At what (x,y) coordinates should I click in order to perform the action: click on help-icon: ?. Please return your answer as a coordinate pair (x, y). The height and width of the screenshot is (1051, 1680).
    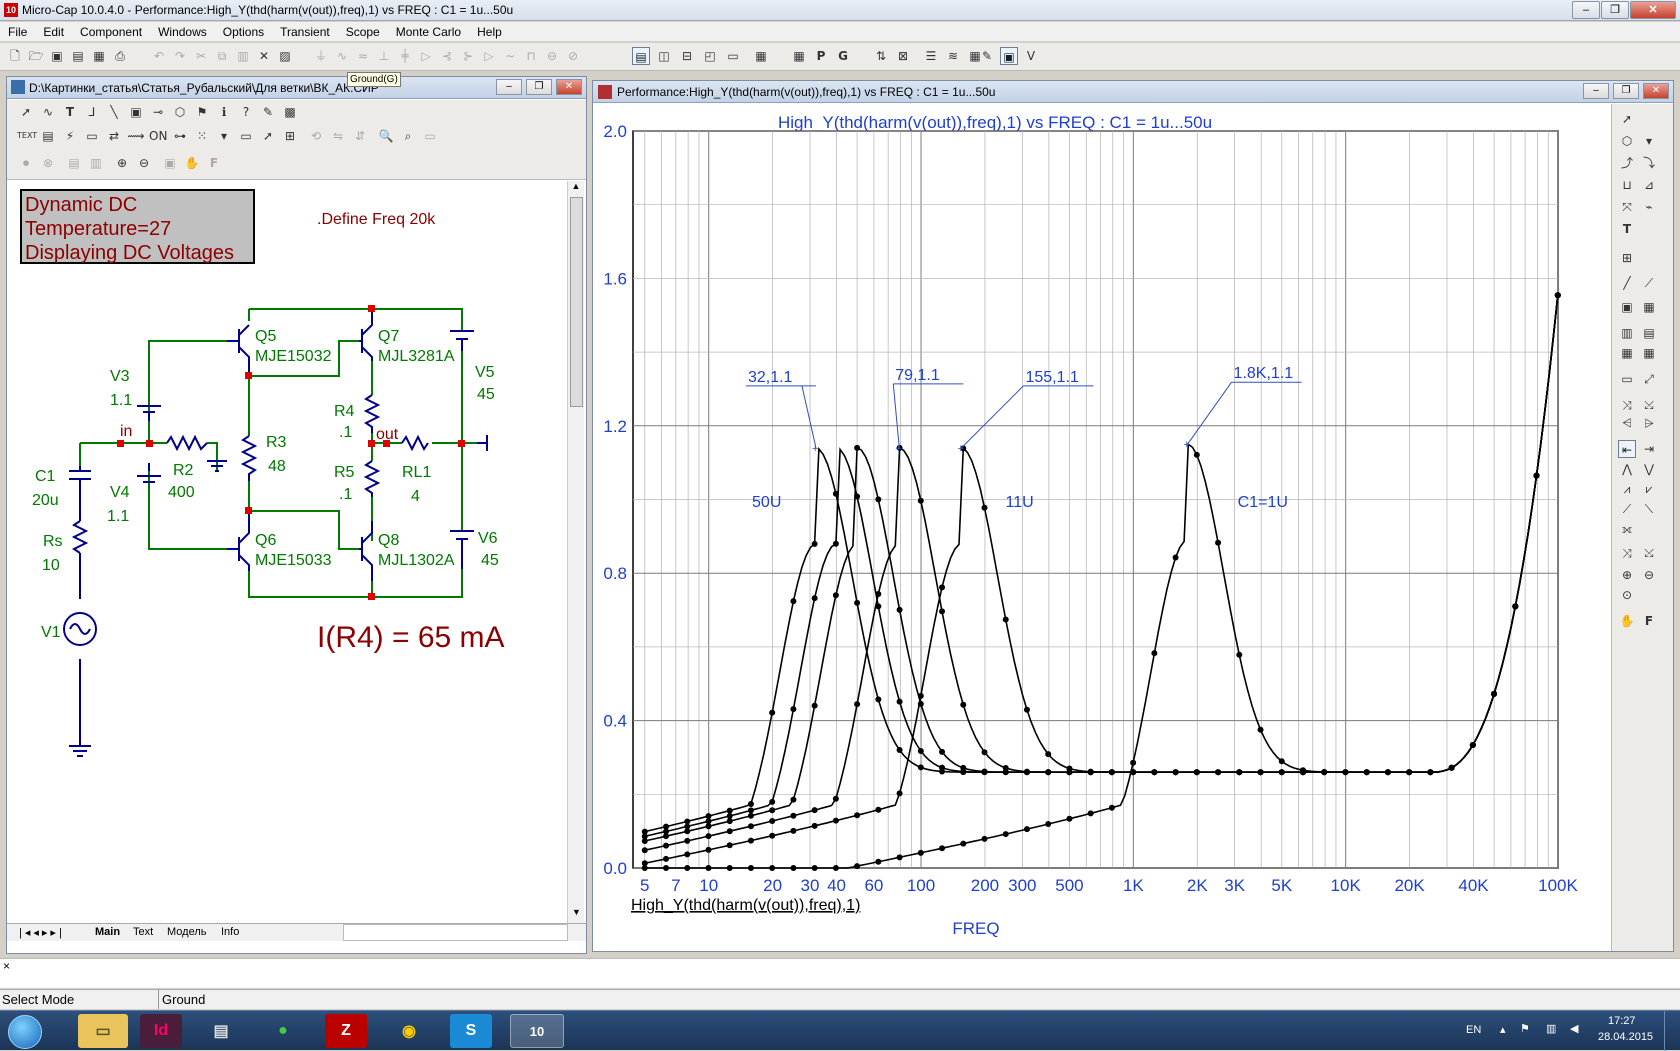
    Looking at the image, I should click on (246, 112).